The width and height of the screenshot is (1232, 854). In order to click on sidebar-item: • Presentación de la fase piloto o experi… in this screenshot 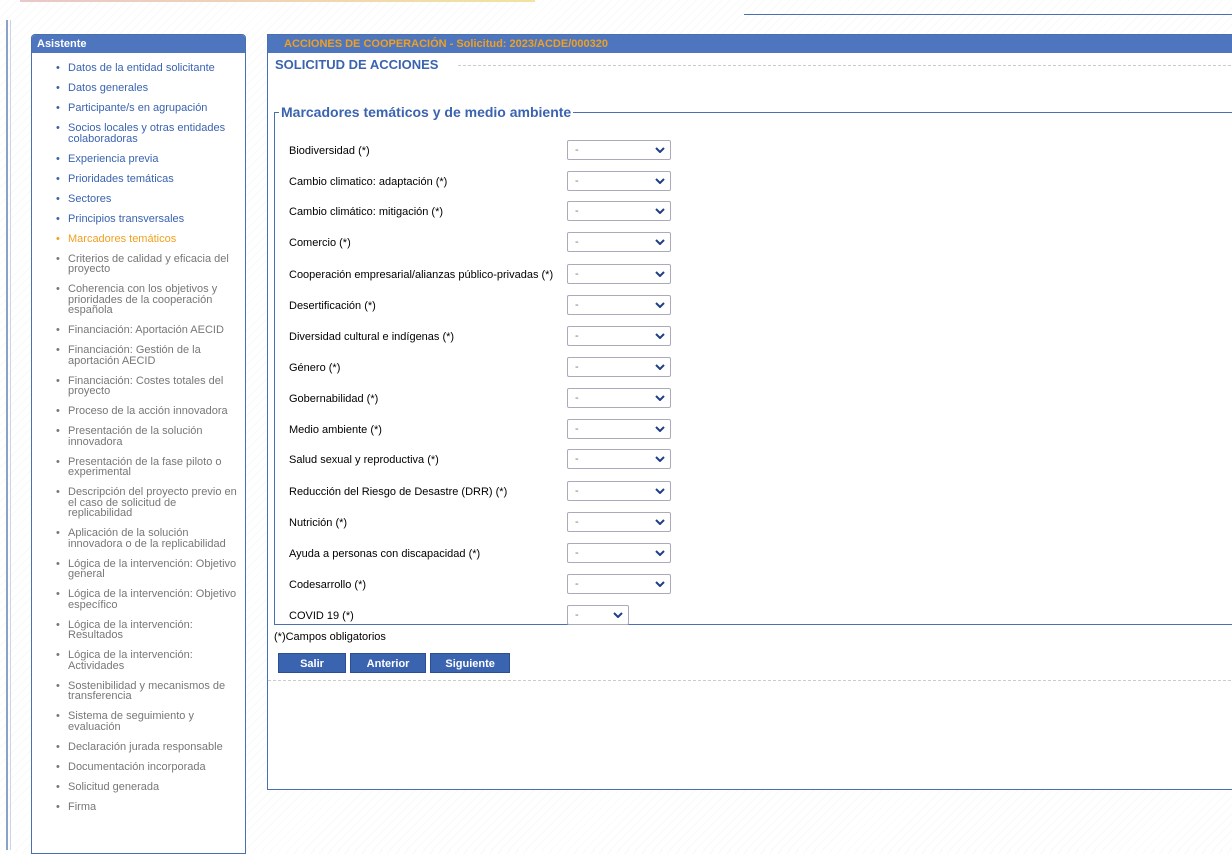, I will do `click(138, 467)`.